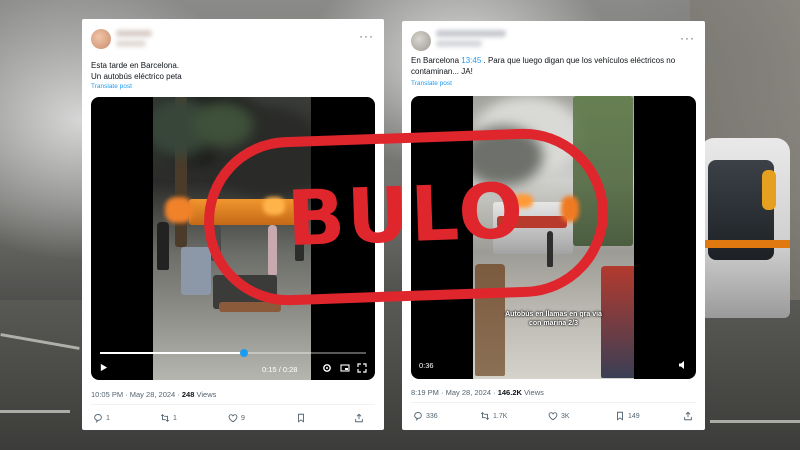 This screenshot has height=450, width=800. I want to click on video-progress-knob, so click(243, 353).